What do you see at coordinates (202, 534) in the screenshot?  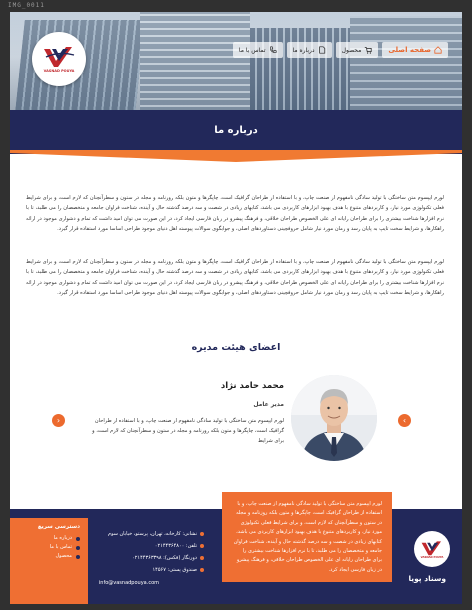 I see `location-icon` at bounding box center [202, 534].